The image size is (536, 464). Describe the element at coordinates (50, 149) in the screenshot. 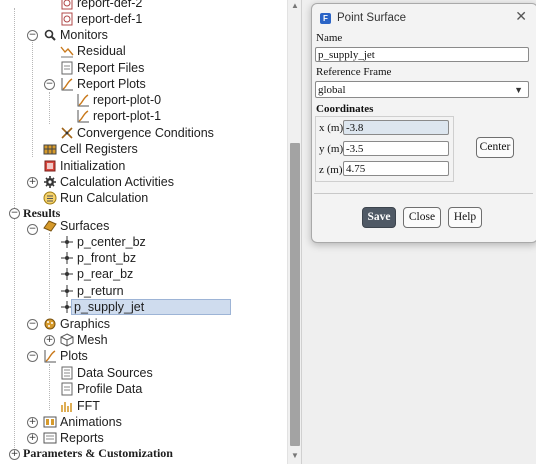

I see `cell-registers-icon` at that location.